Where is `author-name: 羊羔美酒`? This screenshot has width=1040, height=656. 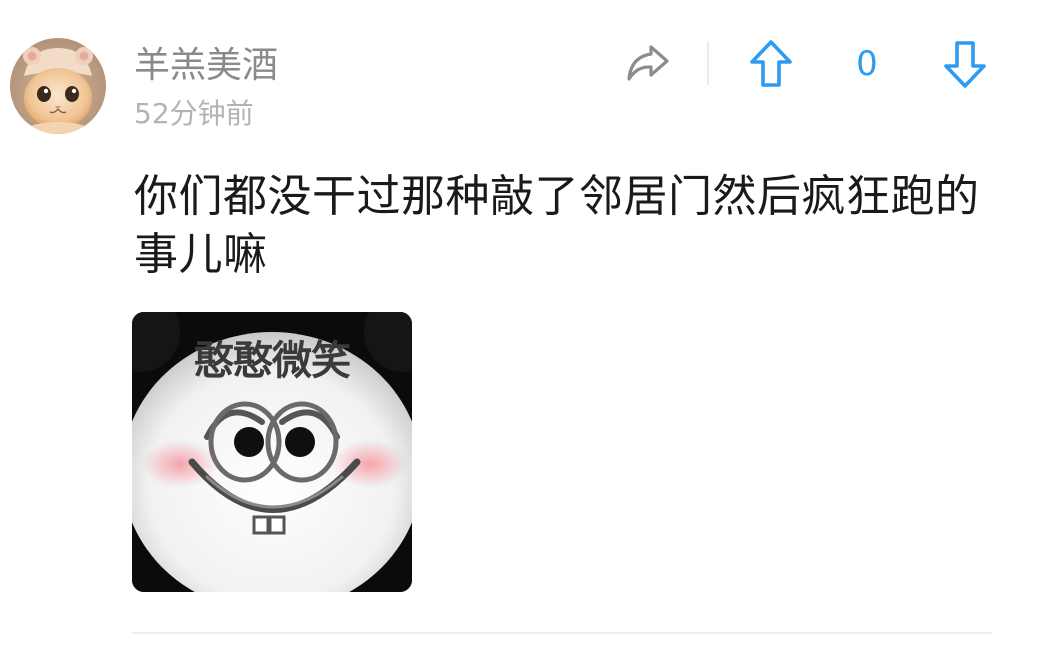
author-name: 羊羔美酒 is located at coordinates (206, 66).